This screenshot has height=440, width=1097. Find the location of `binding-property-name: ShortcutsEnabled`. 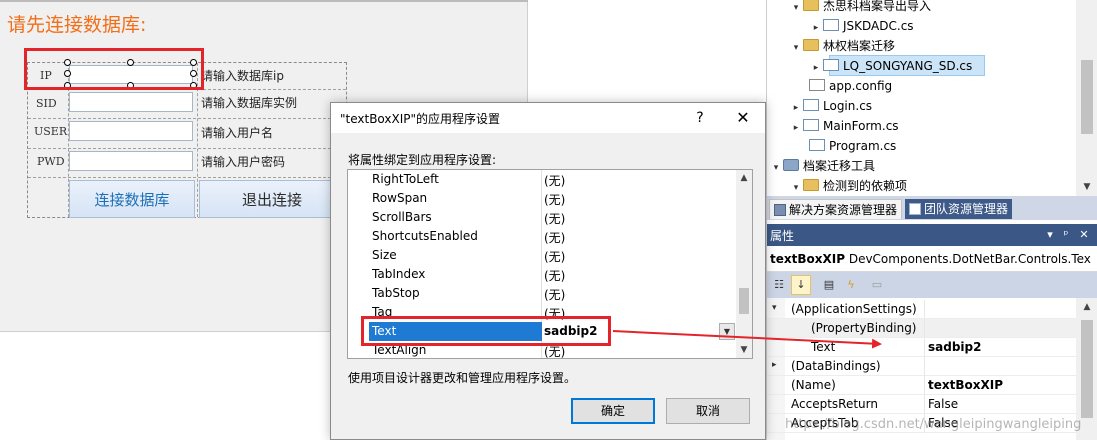

binding-property-name: ShortcutsEnabled is located at coordinates (425, 236).